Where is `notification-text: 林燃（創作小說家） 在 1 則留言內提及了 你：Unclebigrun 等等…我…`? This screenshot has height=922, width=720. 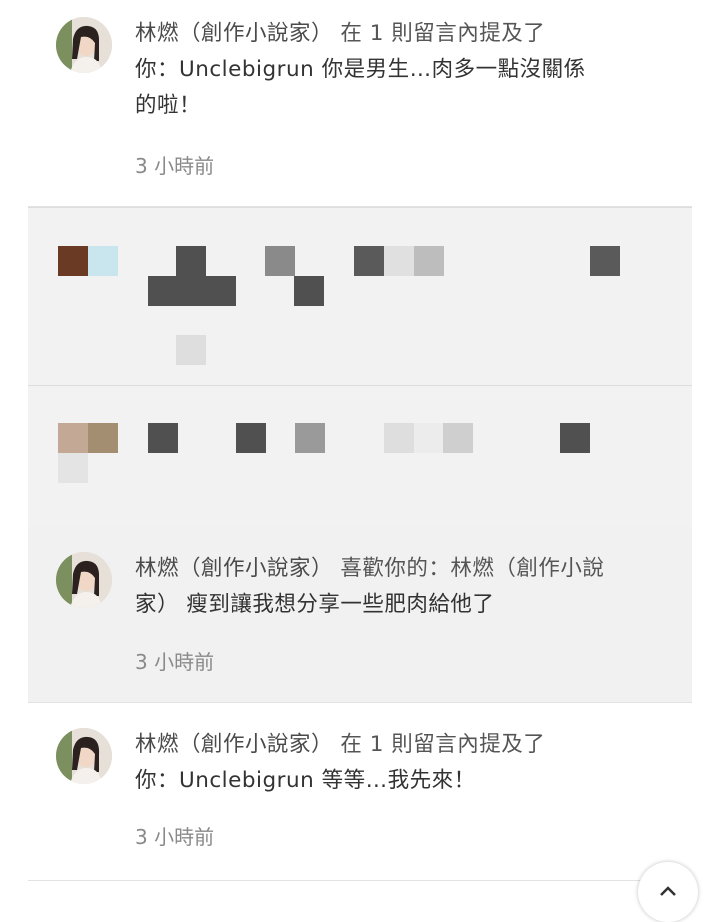 notification-text: 林燃（創作小說家） 在 1 則留言內提及了 你：Unclebigrun 等等…我… is located at coordinates (405, 763).